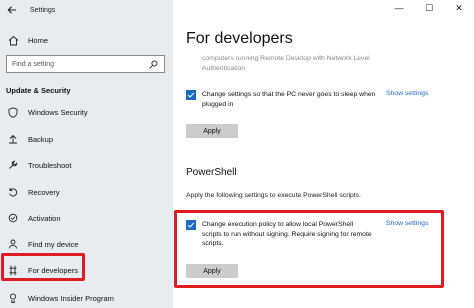 The image size is (474, 308). Describe the element at coordinates (191, 95) in the screenshot. I see `sleep-checkbox` at that location.